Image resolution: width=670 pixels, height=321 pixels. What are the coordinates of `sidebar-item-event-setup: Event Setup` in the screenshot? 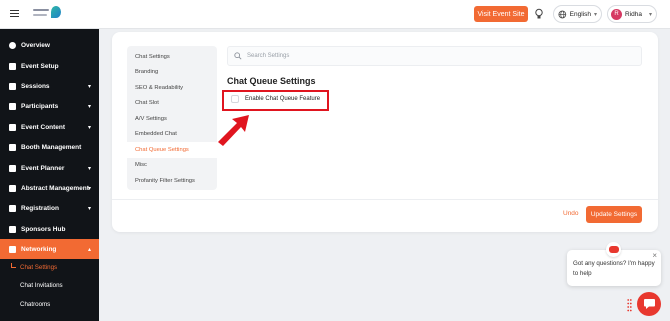 It's located at (49, 66).